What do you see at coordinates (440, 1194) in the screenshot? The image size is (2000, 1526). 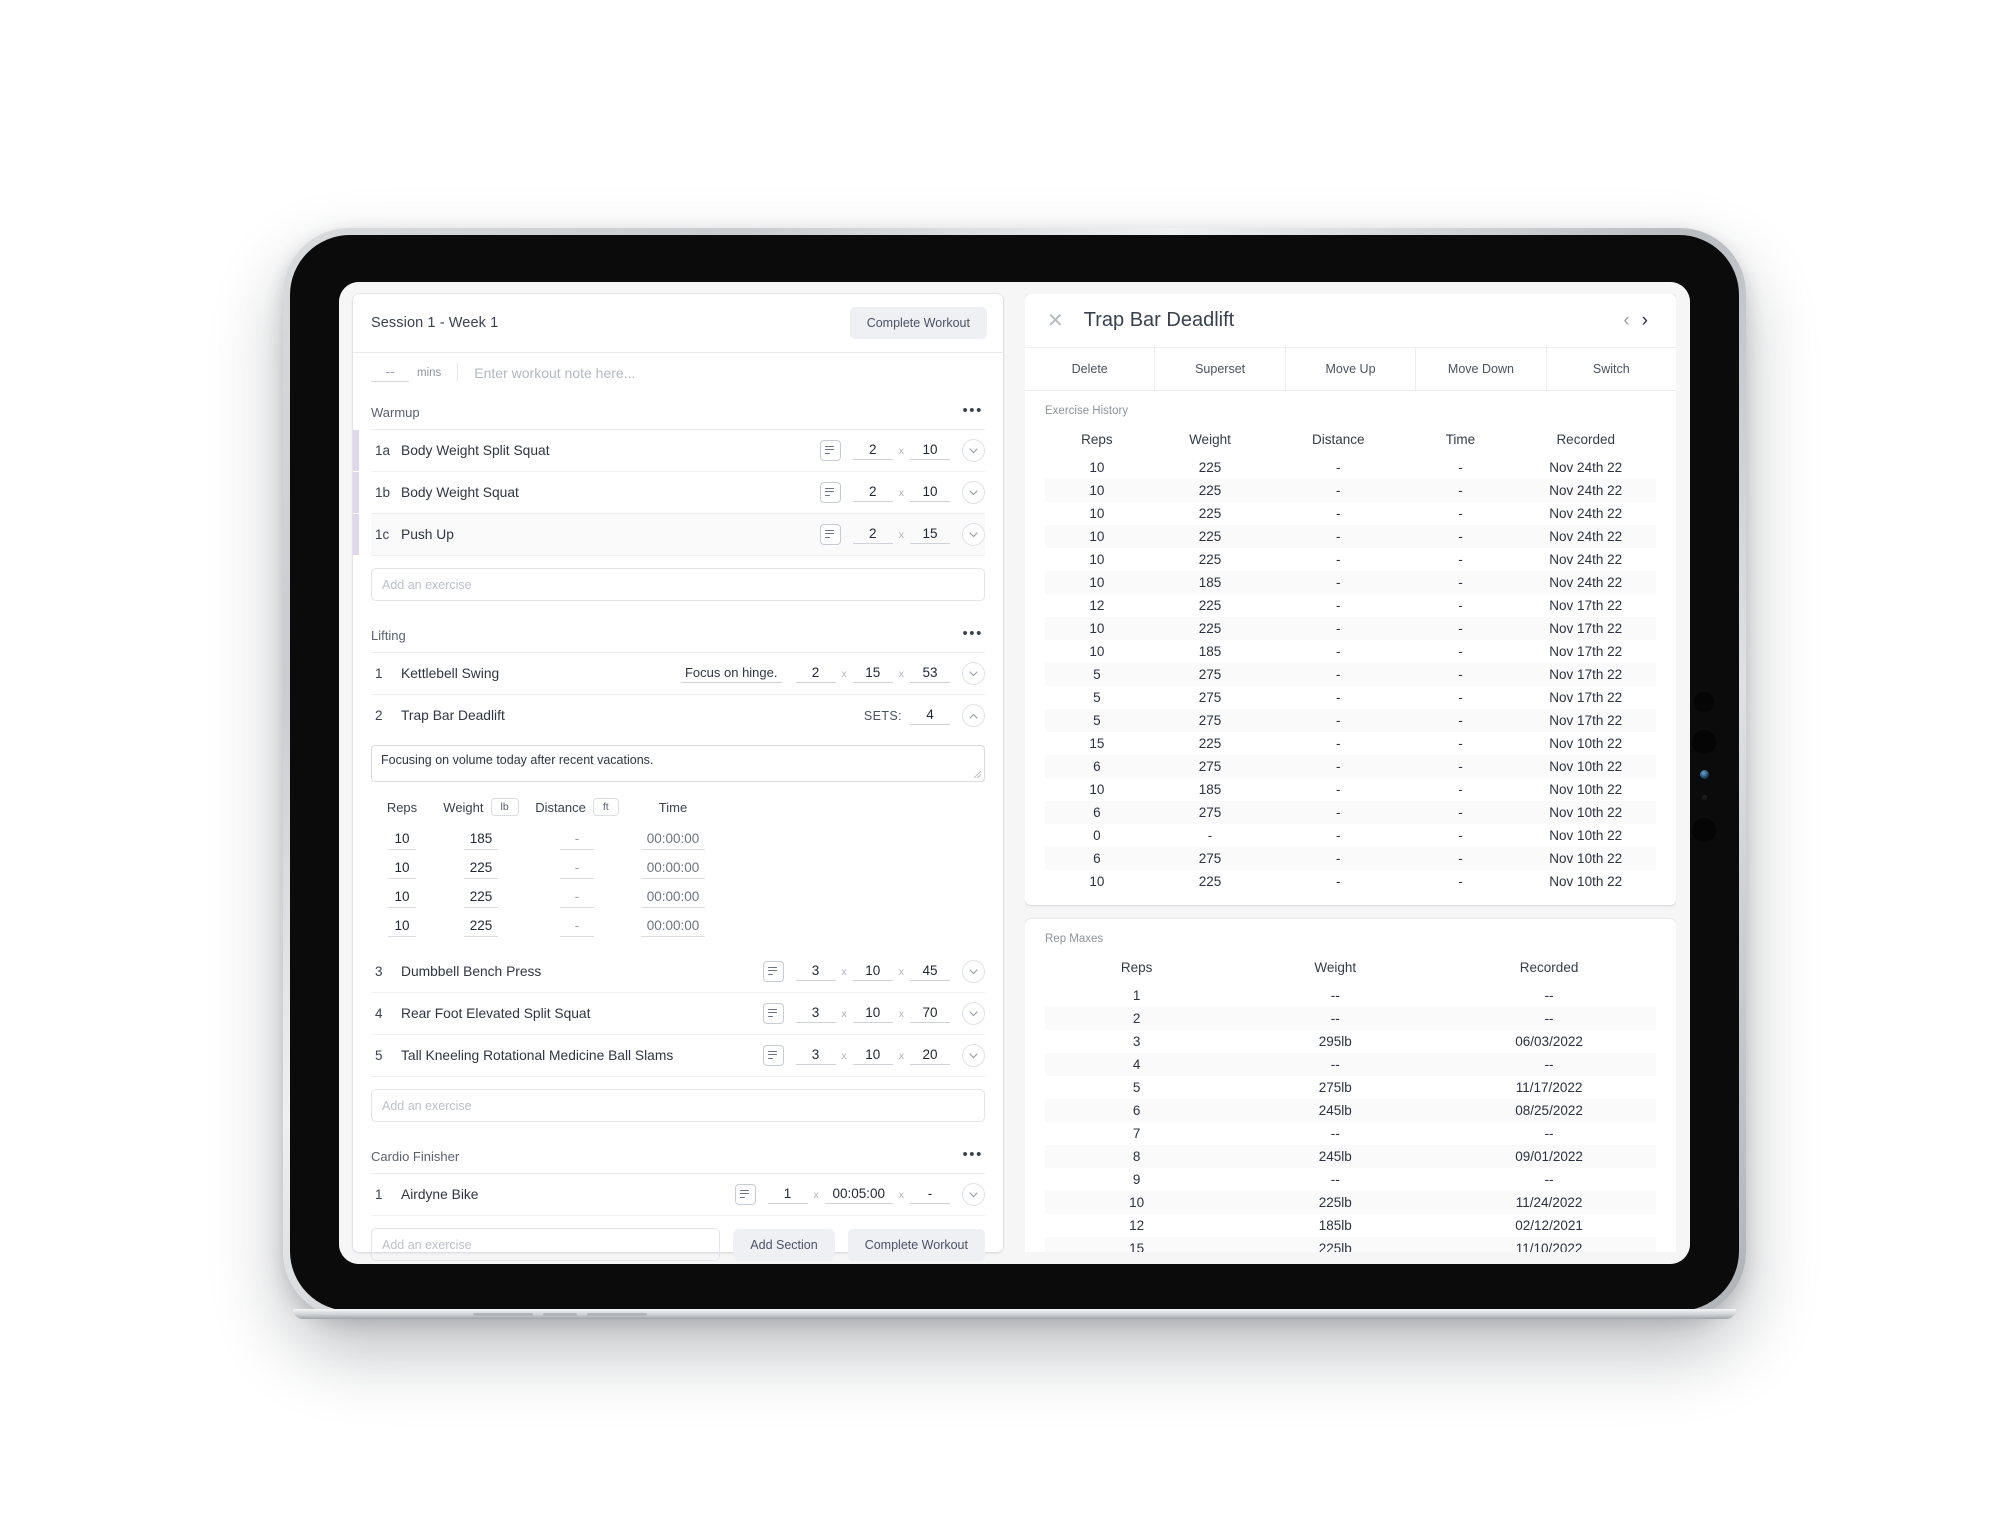 I see `exercise-name: Airdyne Bike` at bounding box center [440, 1194].